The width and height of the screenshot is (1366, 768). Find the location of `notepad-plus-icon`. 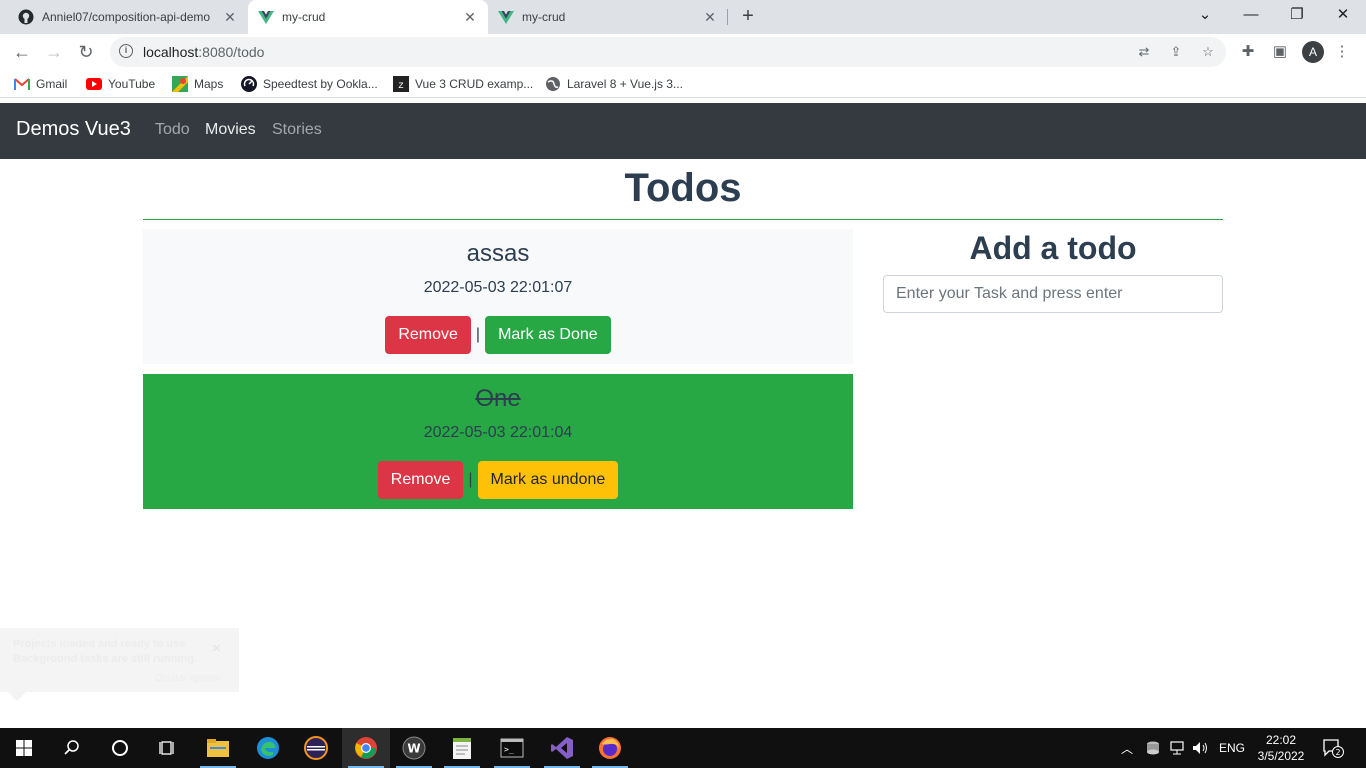

notepad-plus-icon is located at coordinates (462, 748).